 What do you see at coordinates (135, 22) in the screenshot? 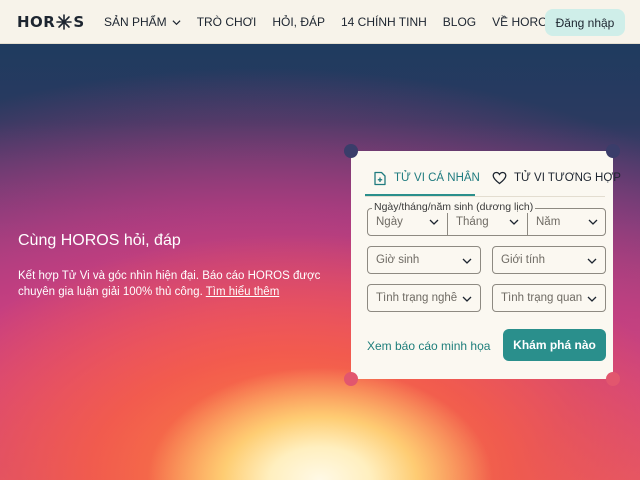
I see `nav-item-label: SẢN PHẨM` at bounding box center [135, 22].